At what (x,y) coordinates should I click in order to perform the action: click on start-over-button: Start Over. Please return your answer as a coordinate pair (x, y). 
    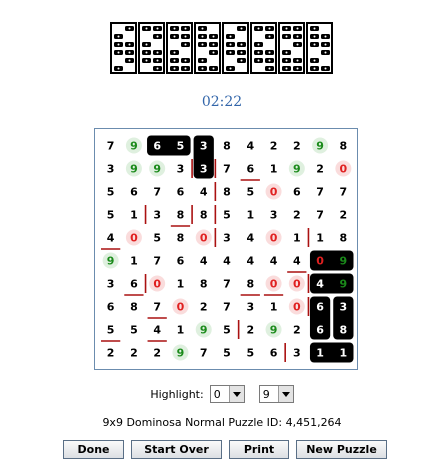
    Looking at the image, I should click on (176, 449).